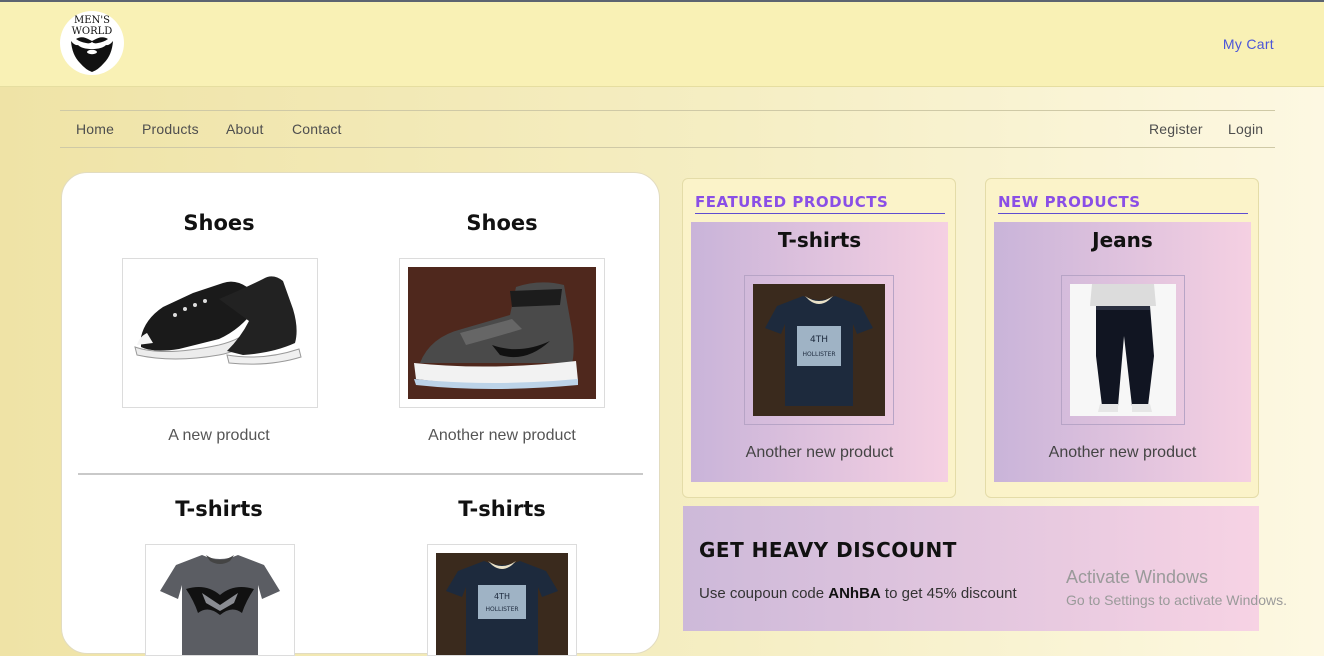 Image resolution: width=1324 pixels, height=656 pixels. Describe the element at coordinates (1248, 44) in the screenshot. I see `my-cart-link: My Cart` at that location.